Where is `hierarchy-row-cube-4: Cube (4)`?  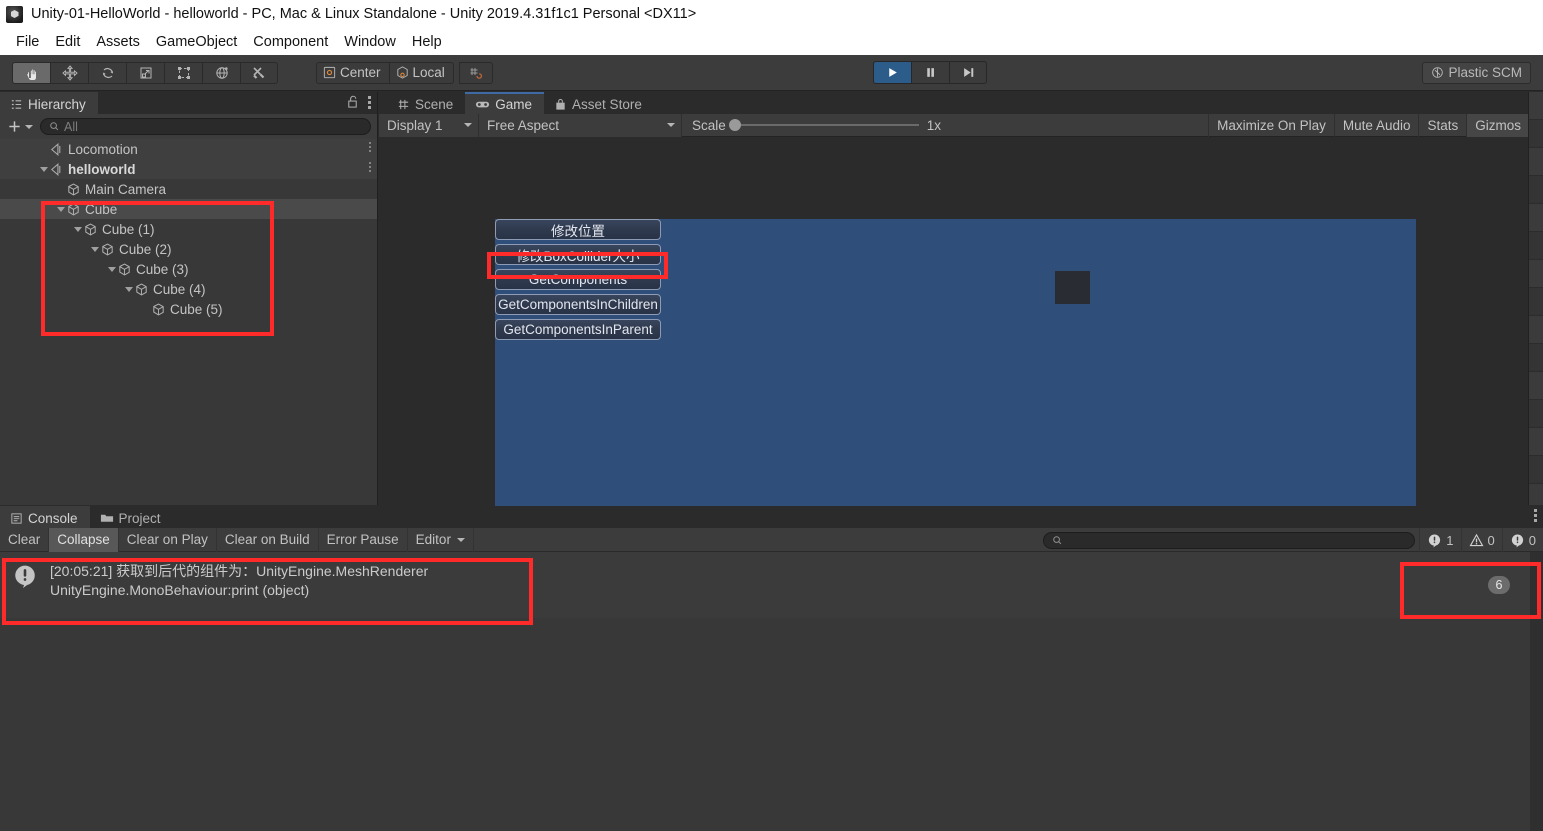
hierarchy-row-cube-4: Cube (4) is located at coordinates (188, 289).